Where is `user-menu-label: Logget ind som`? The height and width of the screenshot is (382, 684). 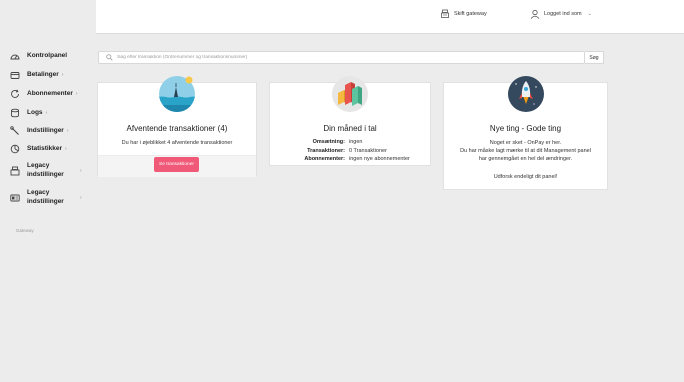
user-menu-label: Logget ind som is located at coordinates (563, 14).